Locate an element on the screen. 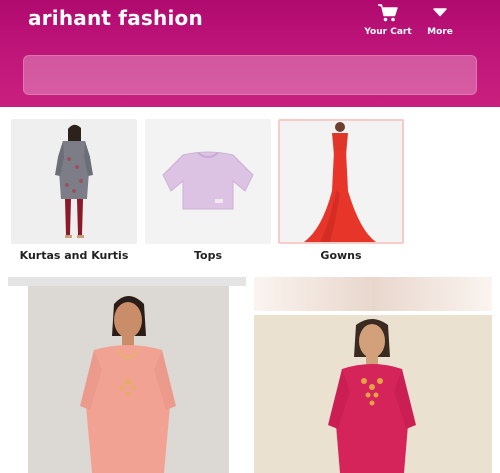  your-cart-button: Your Cart is located at coordinates (388, 20).